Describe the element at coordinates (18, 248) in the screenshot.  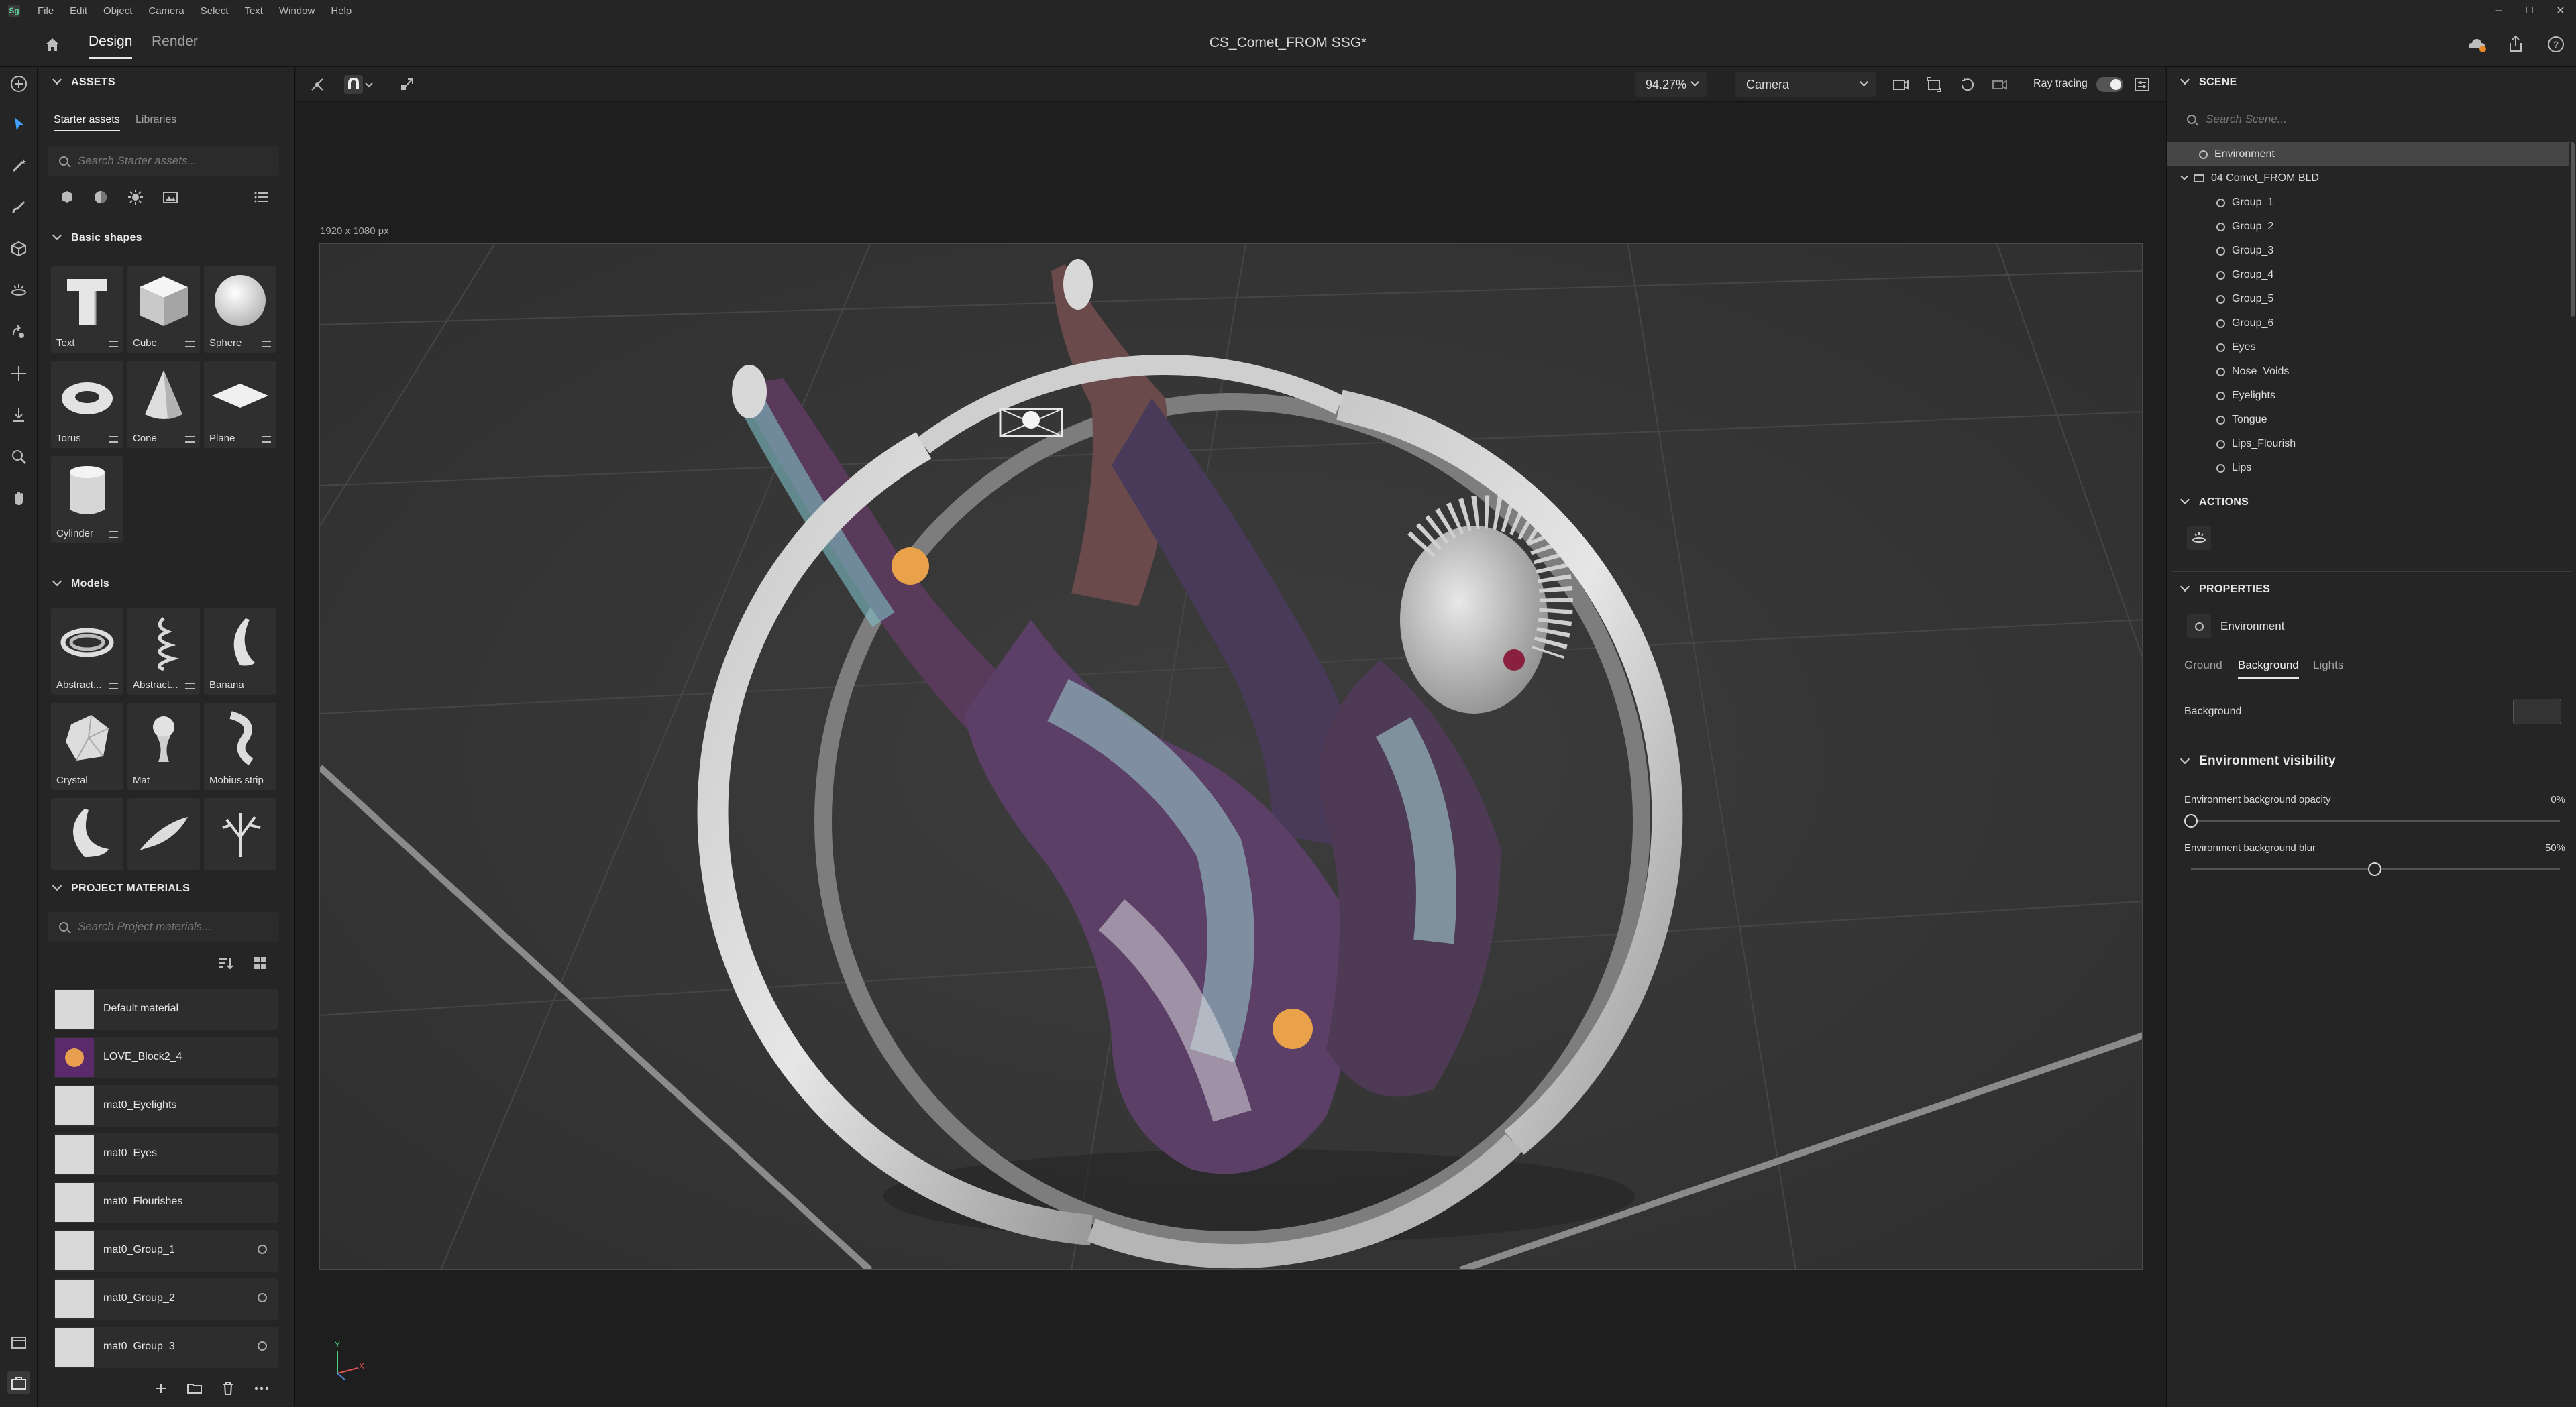
I see `cube-tool-icon` at that location.